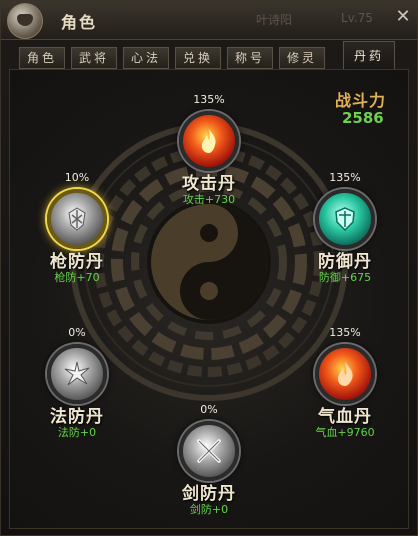  What do you see at coordinates (77, 374) in the screenshot?
I see `magic-burst-icon` at bounding box center [77, 374].